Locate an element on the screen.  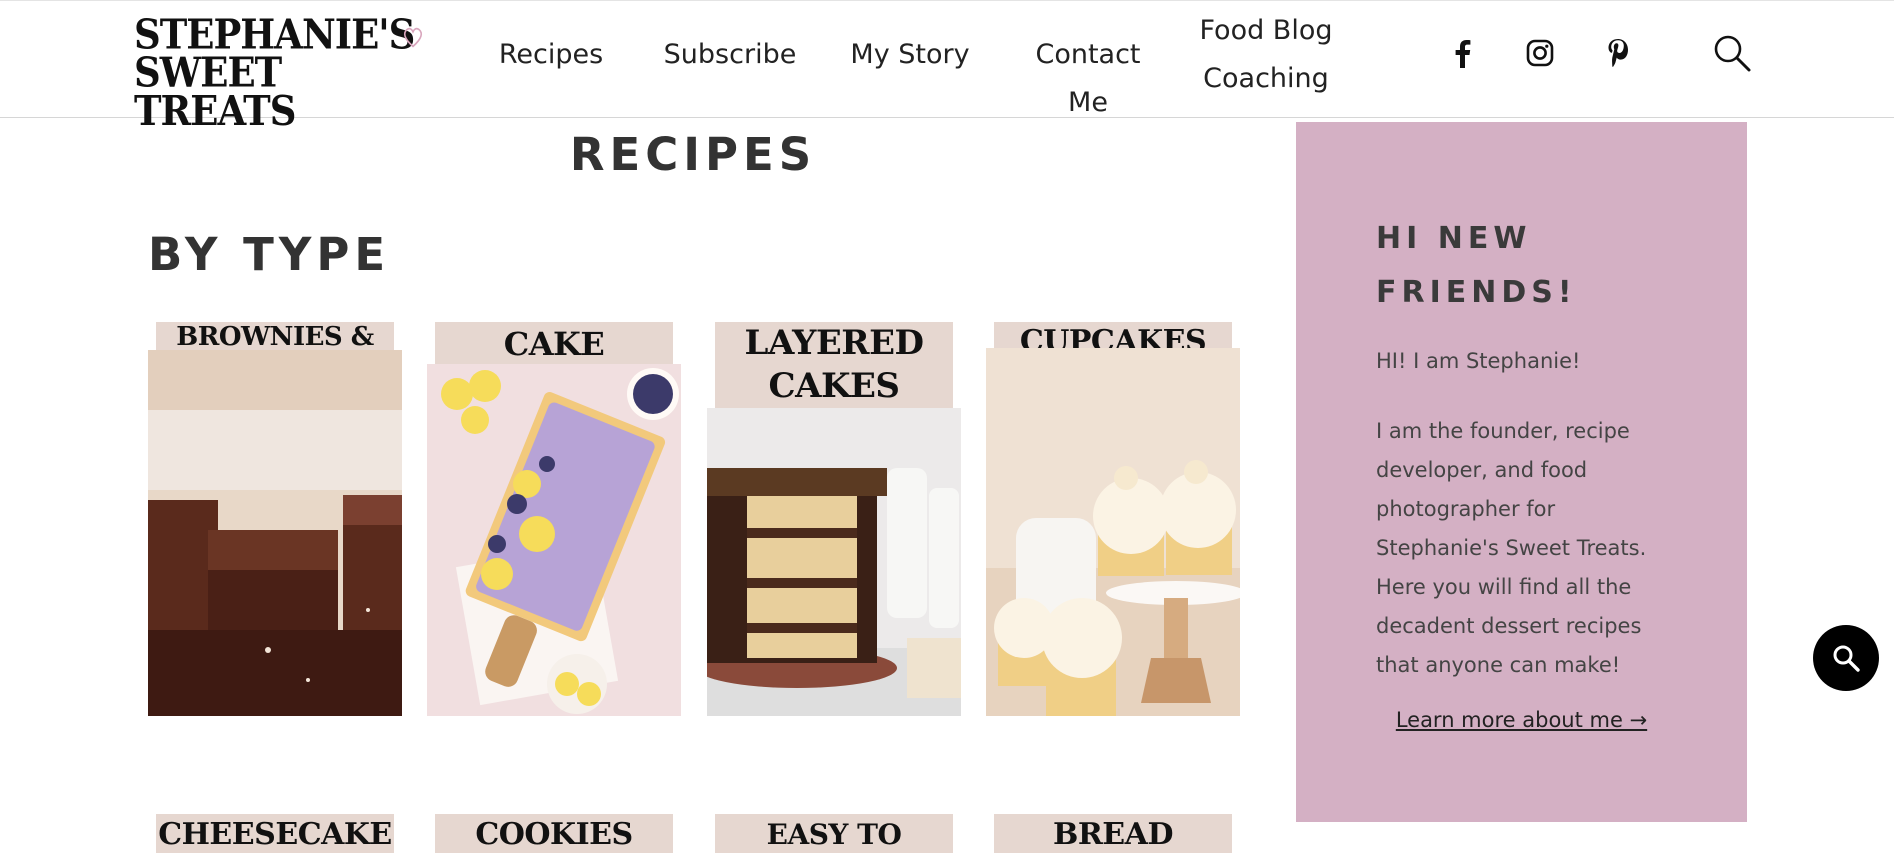
category-card-bread-rolls: BREAD ROLLS is located at coordinates (1113, 833).